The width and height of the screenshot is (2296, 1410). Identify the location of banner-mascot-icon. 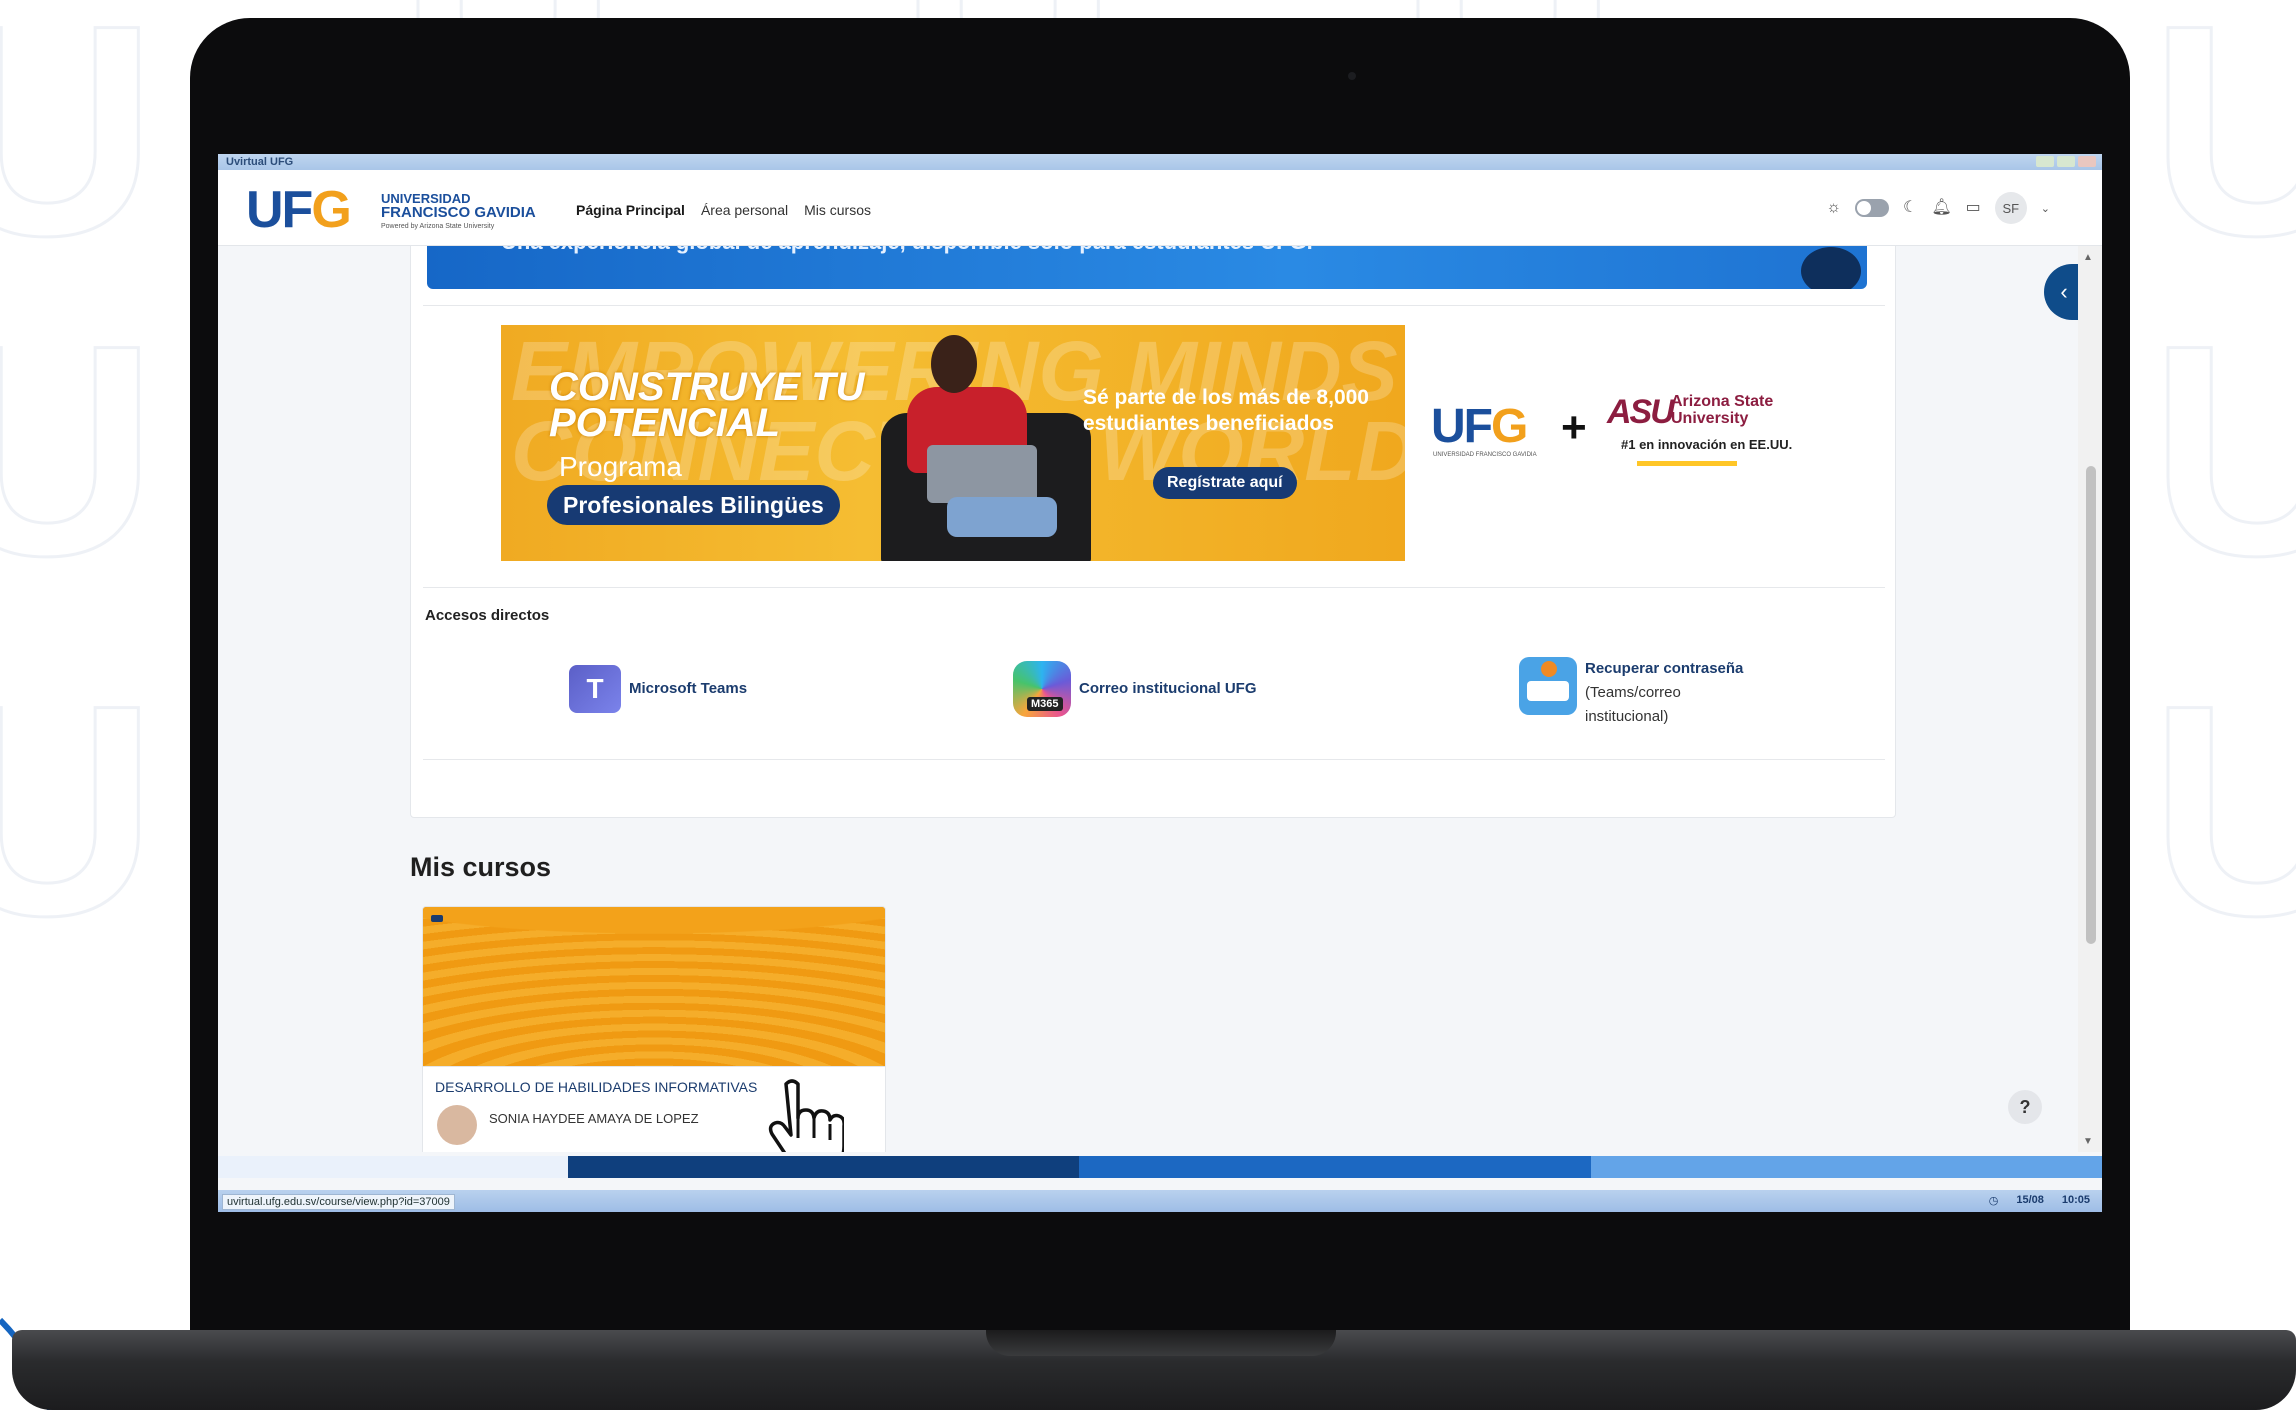
(1831, 268).